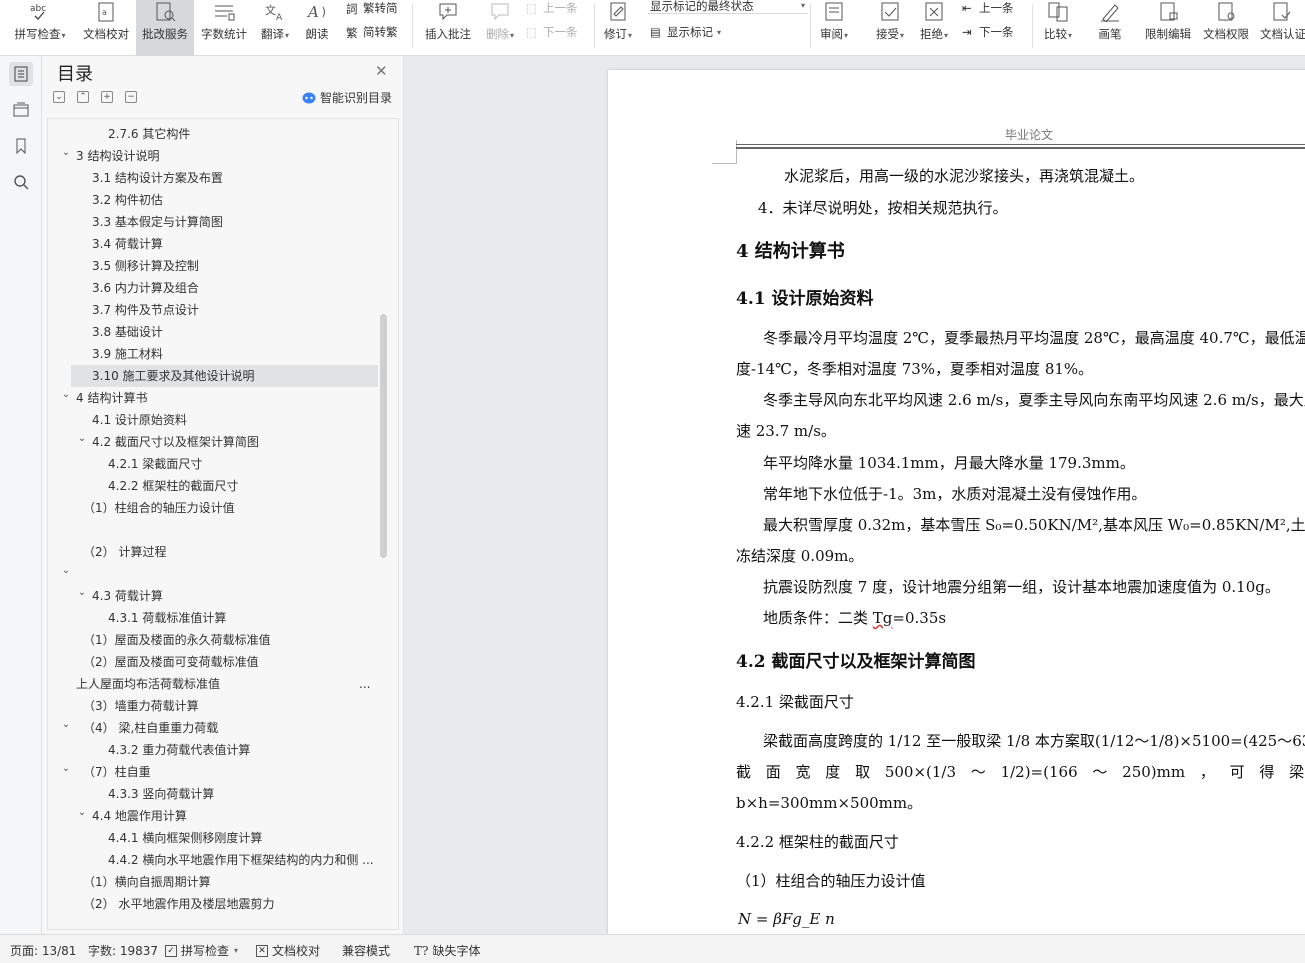 This screenshot has height=963, width=1305. What do you see at coordinates (213, 728) in the screenshot?
I see `toc-item: ⌄ （4） 梁,柱自重重力荷载` at bounding box center [213, 728].